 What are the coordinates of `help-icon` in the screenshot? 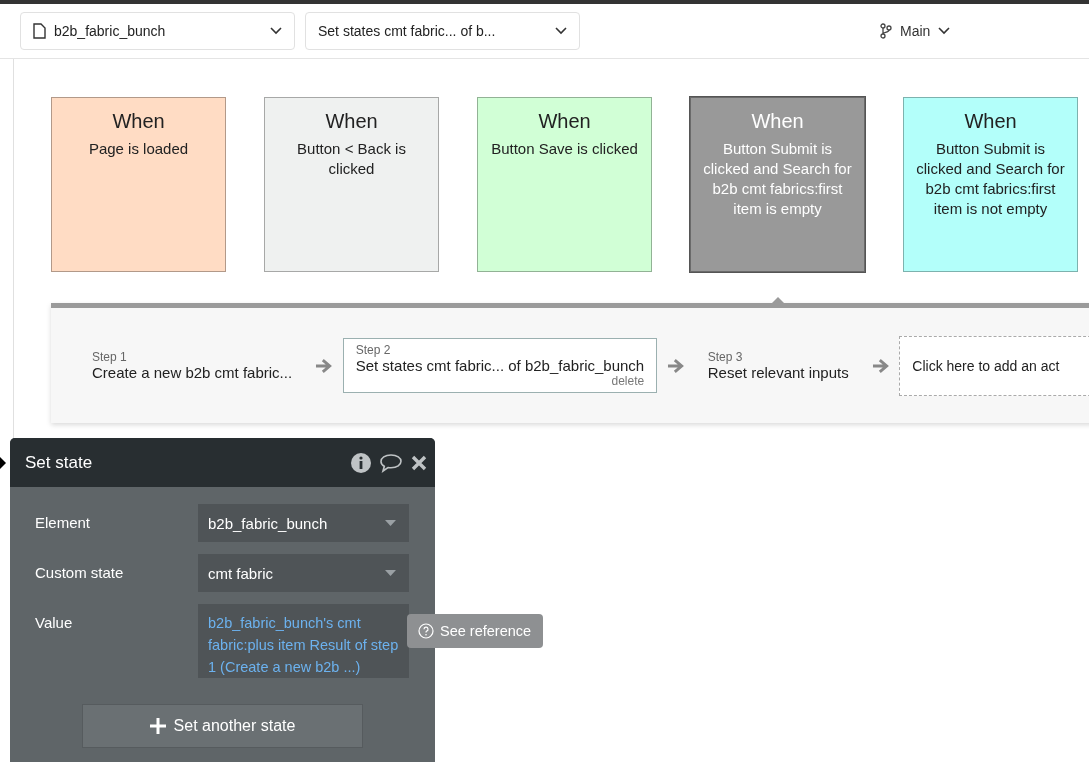 It's located at (426, 631).